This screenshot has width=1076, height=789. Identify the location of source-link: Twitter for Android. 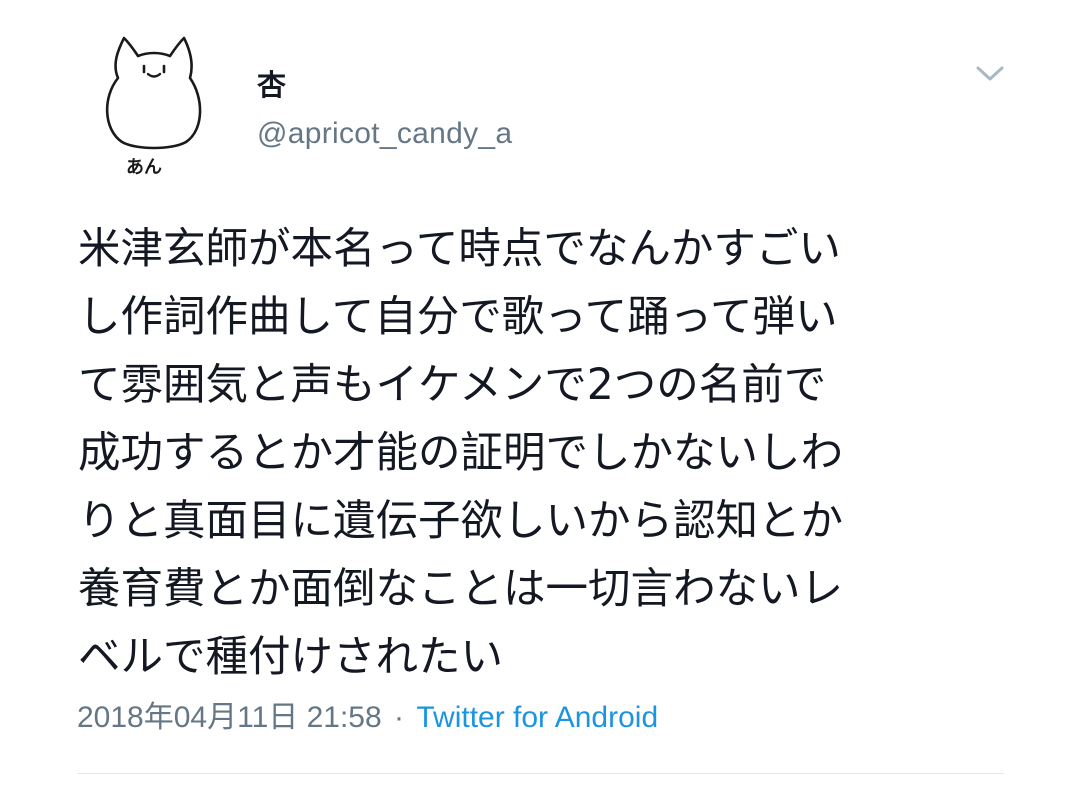
(537, 717).